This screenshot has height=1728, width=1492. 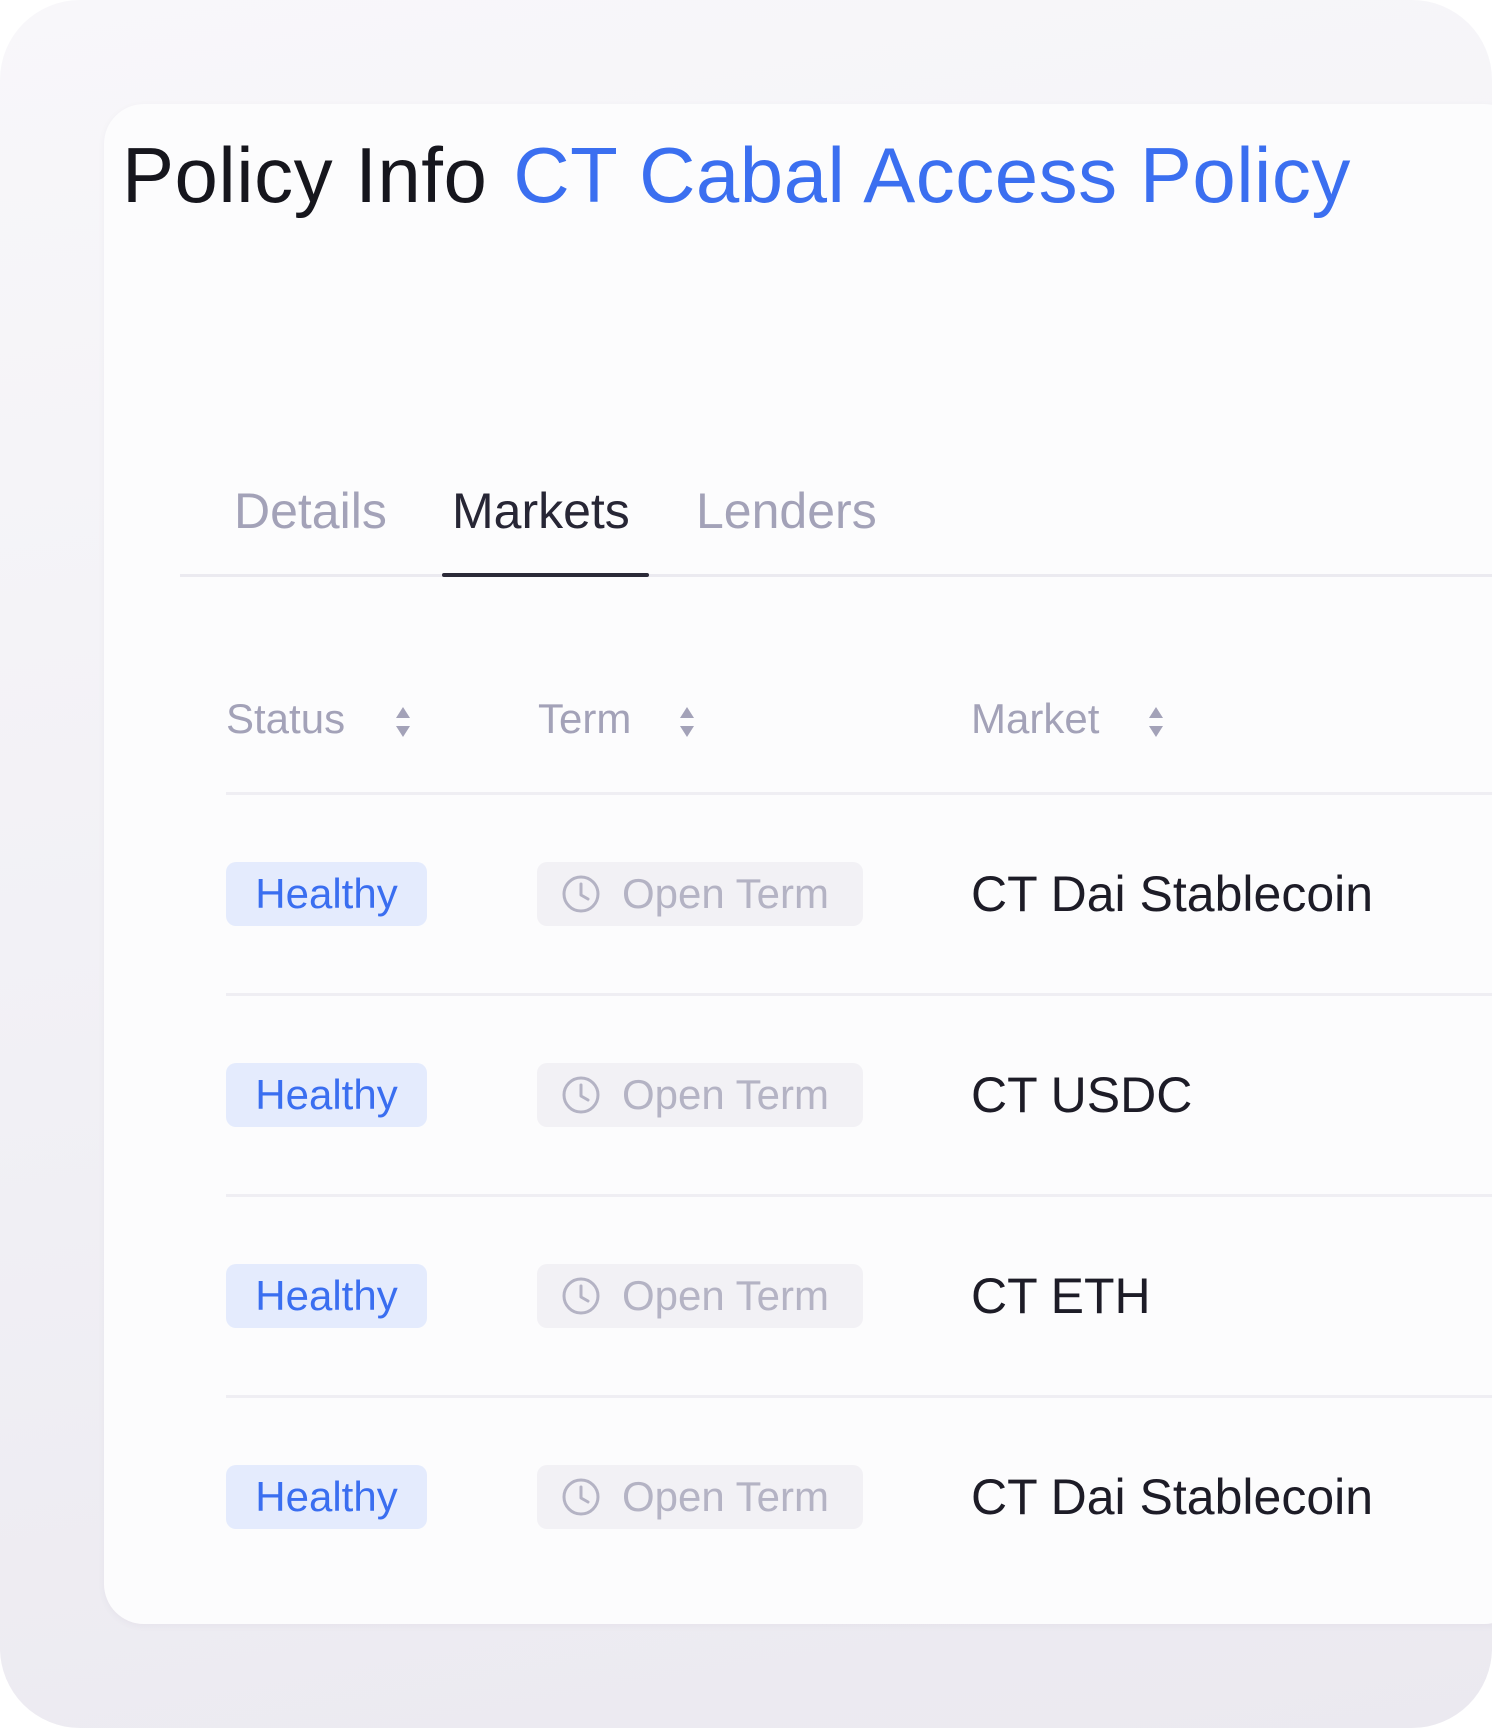 I want to click on tab-details: Details, so click(x=310, y=511).